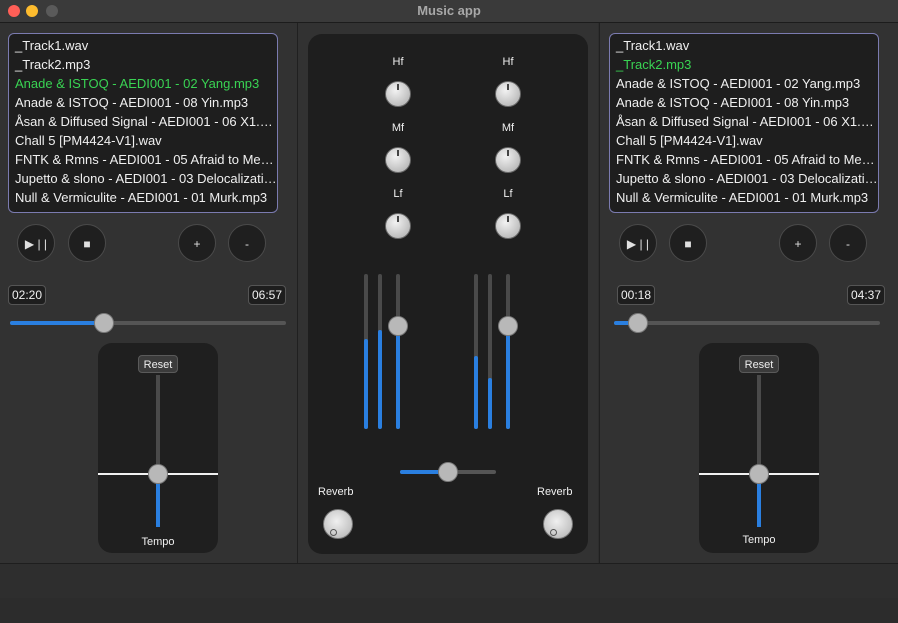  What do you see at coordinates (558, 524) in the screenshot?
I see `right-reverb-knob` at bounding box center [558, 524].